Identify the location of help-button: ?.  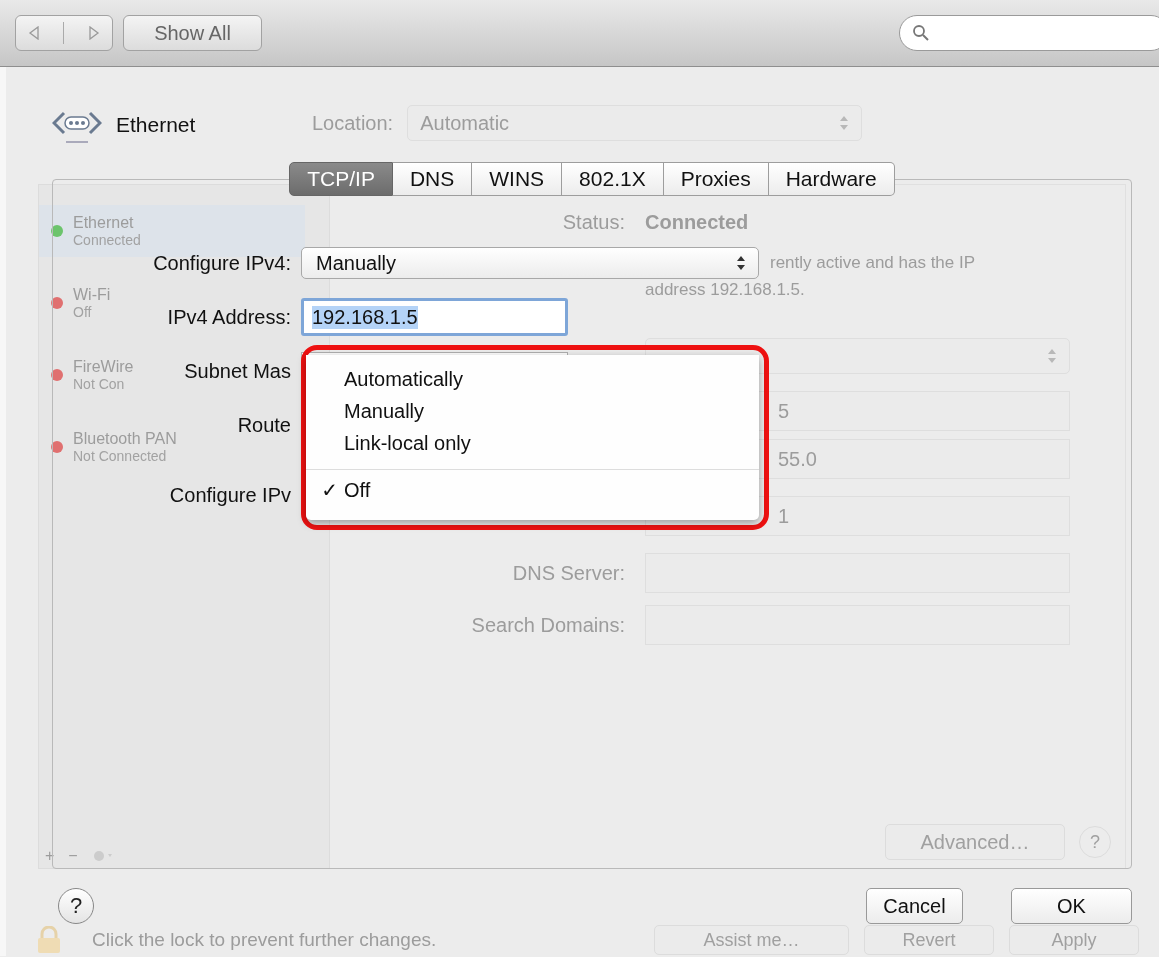
(76, 906).